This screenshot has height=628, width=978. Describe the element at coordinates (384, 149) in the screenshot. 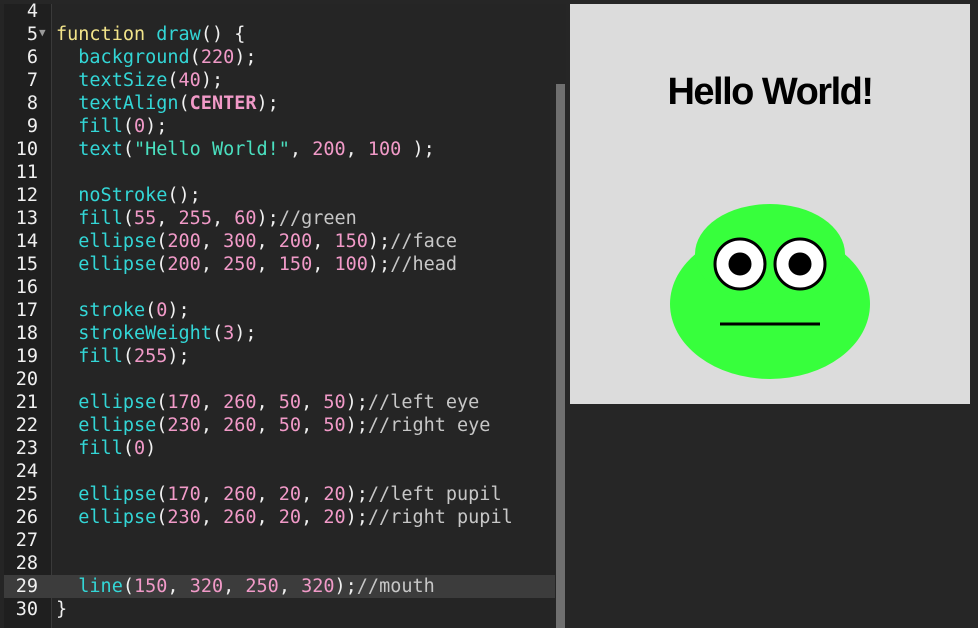

I see `code-token: 100` at that location.